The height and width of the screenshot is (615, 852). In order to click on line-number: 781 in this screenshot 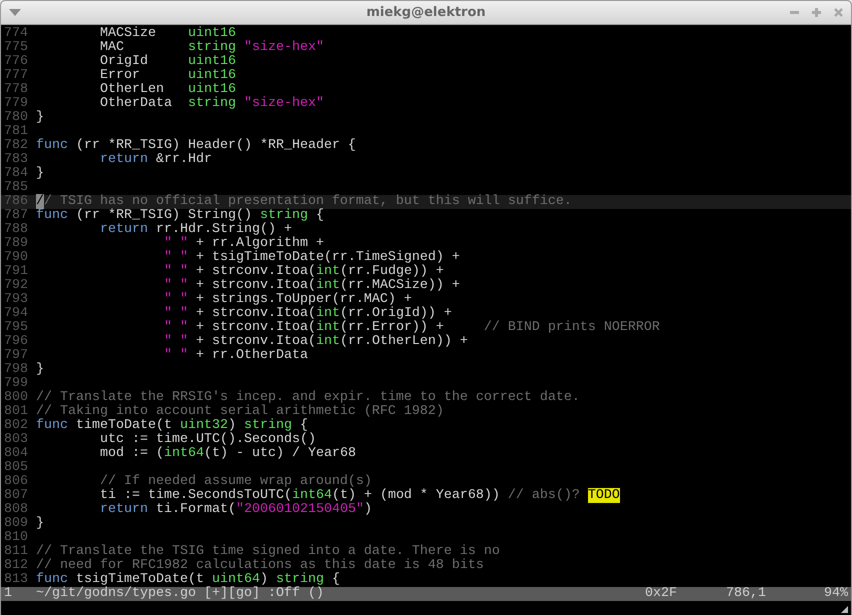, I will do `click(16, 132)`.